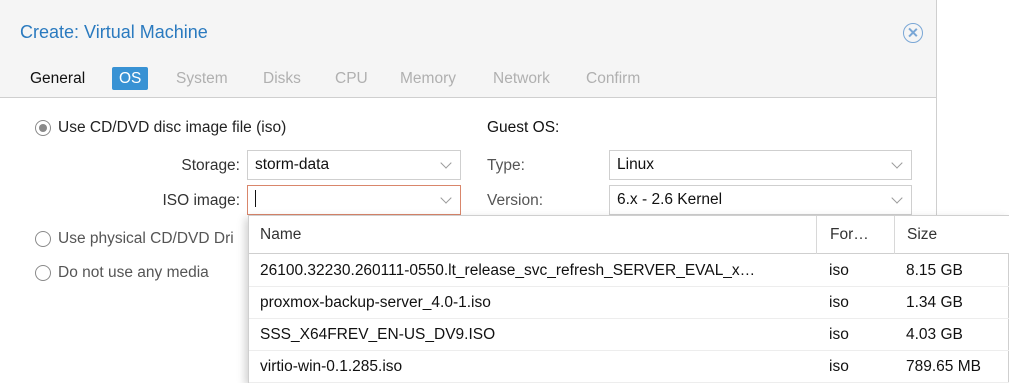 This screenshot has width=1009, height=383. Describe the element at coordinates (351, 78) in the screenshot. I see `tab-cpu: CPU` at that location.